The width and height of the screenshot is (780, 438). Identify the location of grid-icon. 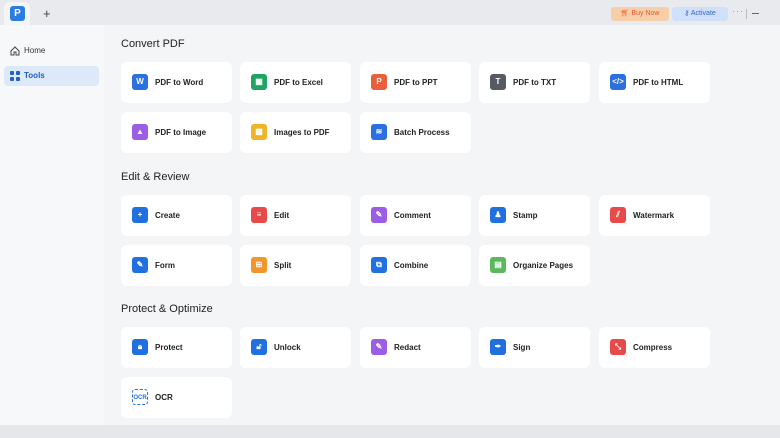
(15, 76).